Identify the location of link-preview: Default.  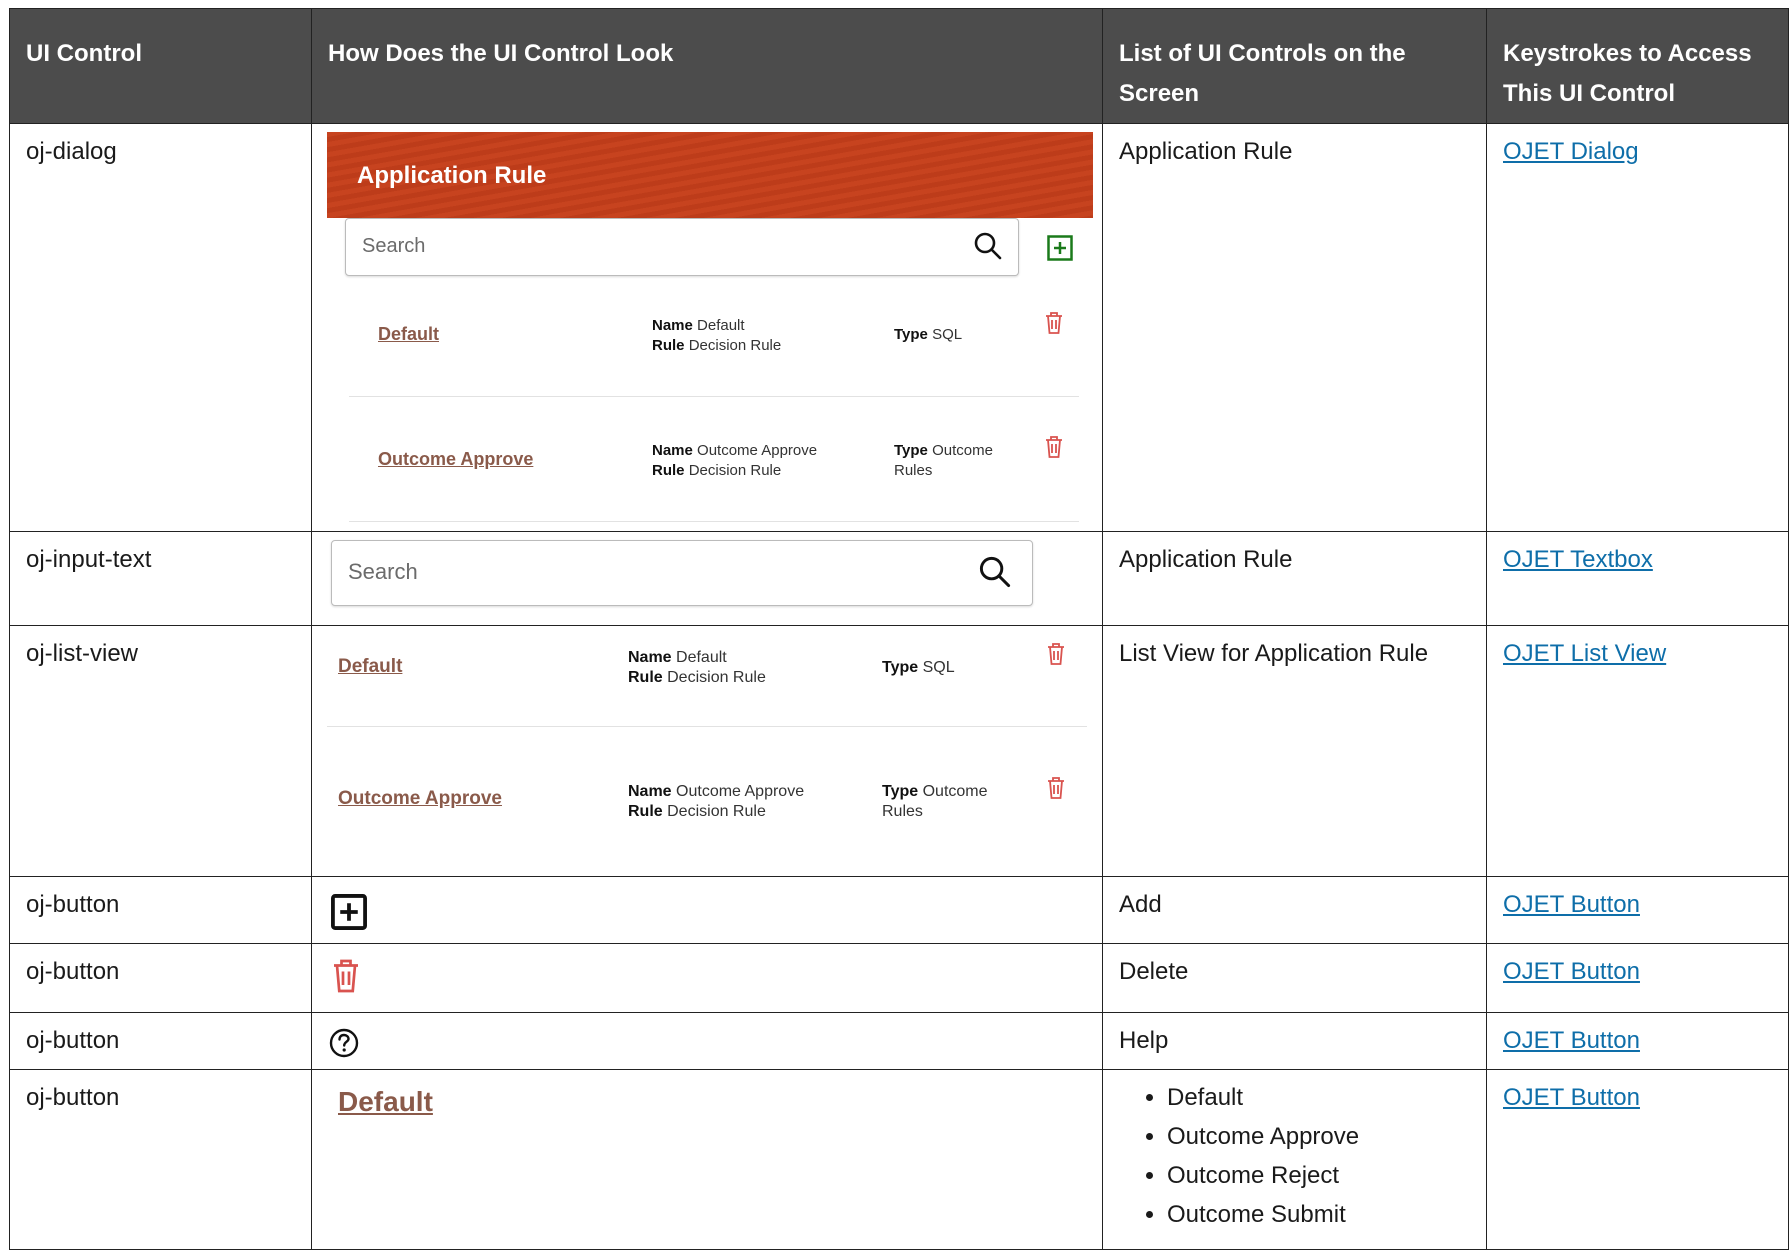
(707, 1159).